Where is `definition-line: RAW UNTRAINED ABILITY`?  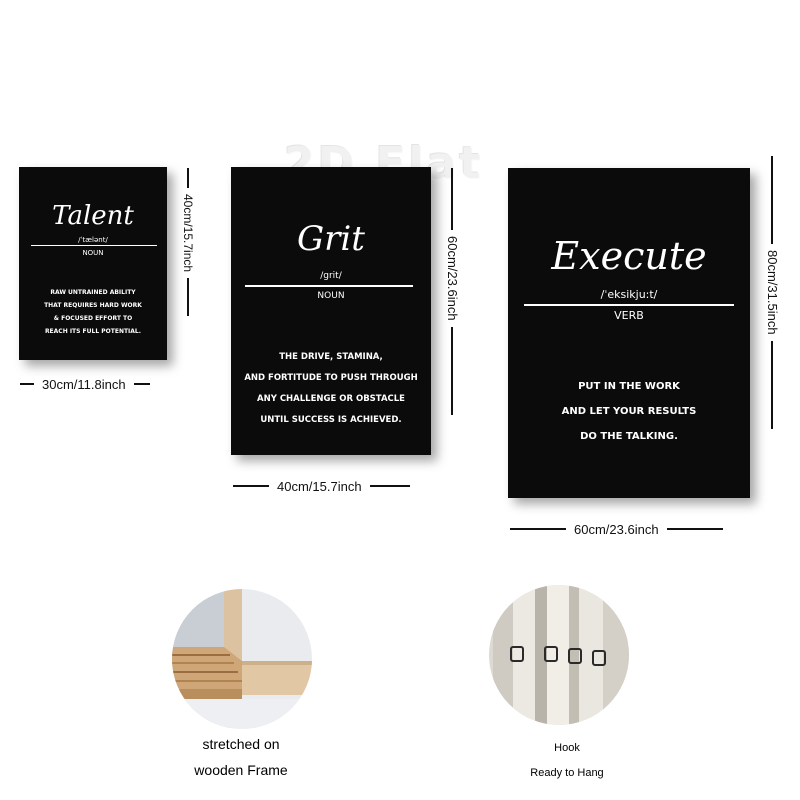 definition-line: RAW UNTRAINED ABILITY is located at coordinates (93, 292).